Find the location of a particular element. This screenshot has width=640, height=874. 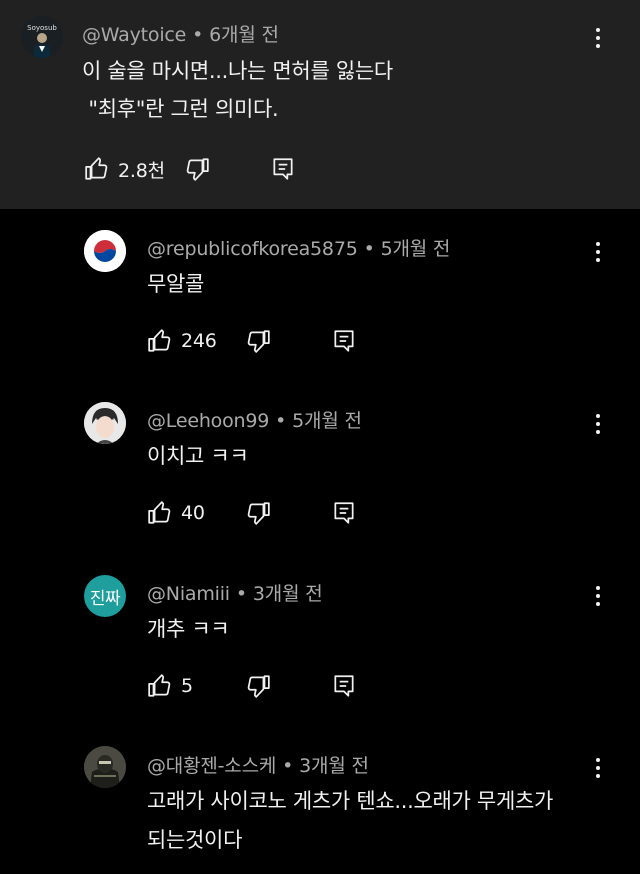

like-count: 246 is located at coordinates (199, 341).